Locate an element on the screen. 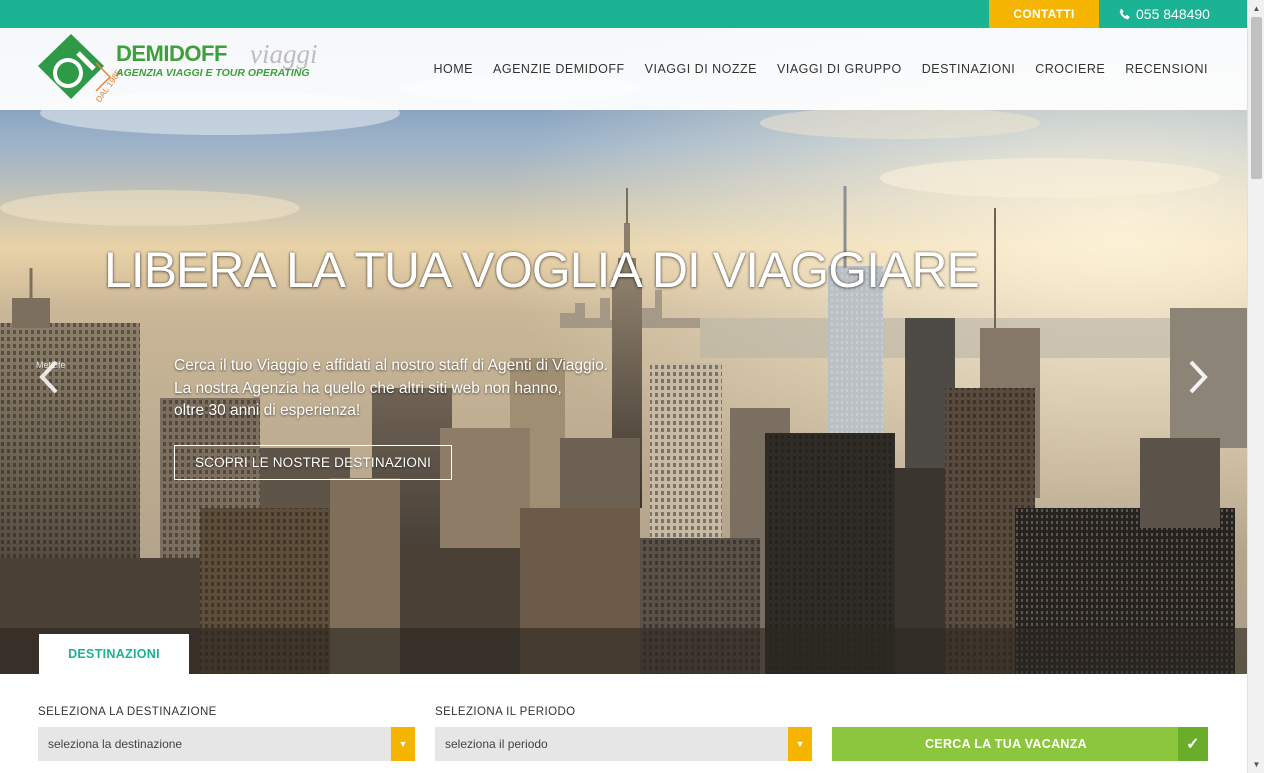 The image size is (1264, 773). hero-title: LIBERA LA TUA VOGLIA DI VIAGGIARE is located at coordinates (542, 270).